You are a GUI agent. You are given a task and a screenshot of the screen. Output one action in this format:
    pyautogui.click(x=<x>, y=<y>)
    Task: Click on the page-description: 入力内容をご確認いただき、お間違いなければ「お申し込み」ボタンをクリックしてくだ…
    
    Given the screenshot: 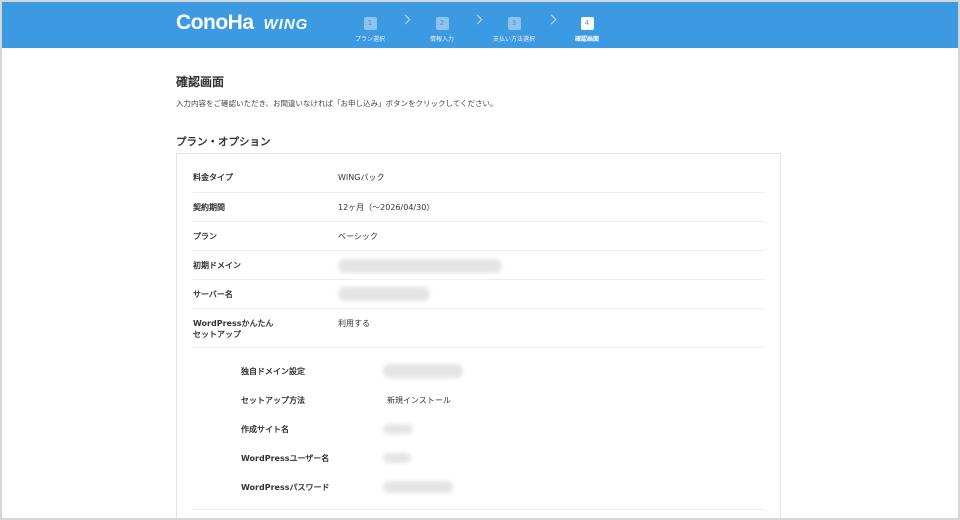 What is the action you would take?
    pyautogui.click(x=337, y=103)
    